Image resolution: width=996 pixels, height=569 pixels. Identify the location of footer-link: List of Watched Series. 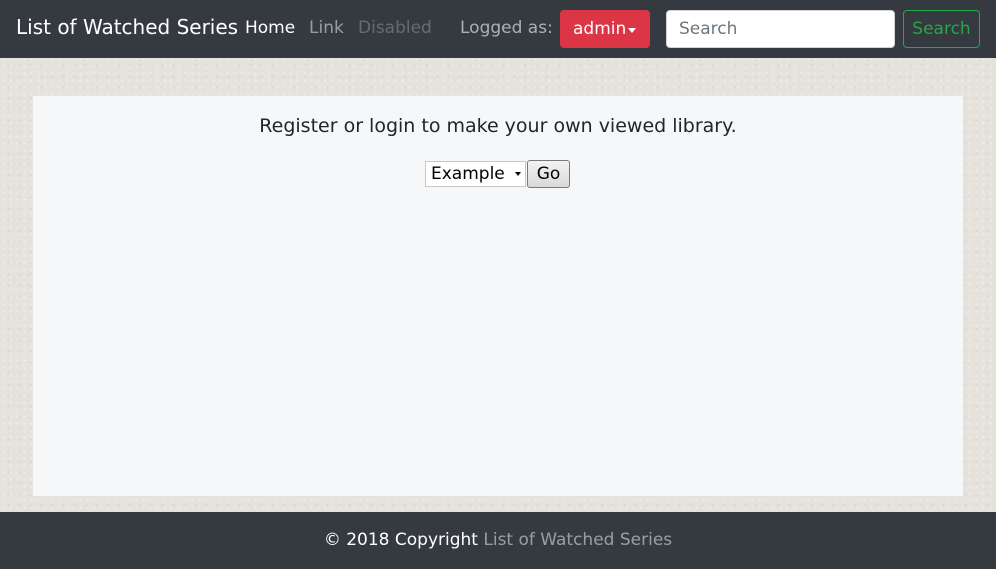
(577, 540).